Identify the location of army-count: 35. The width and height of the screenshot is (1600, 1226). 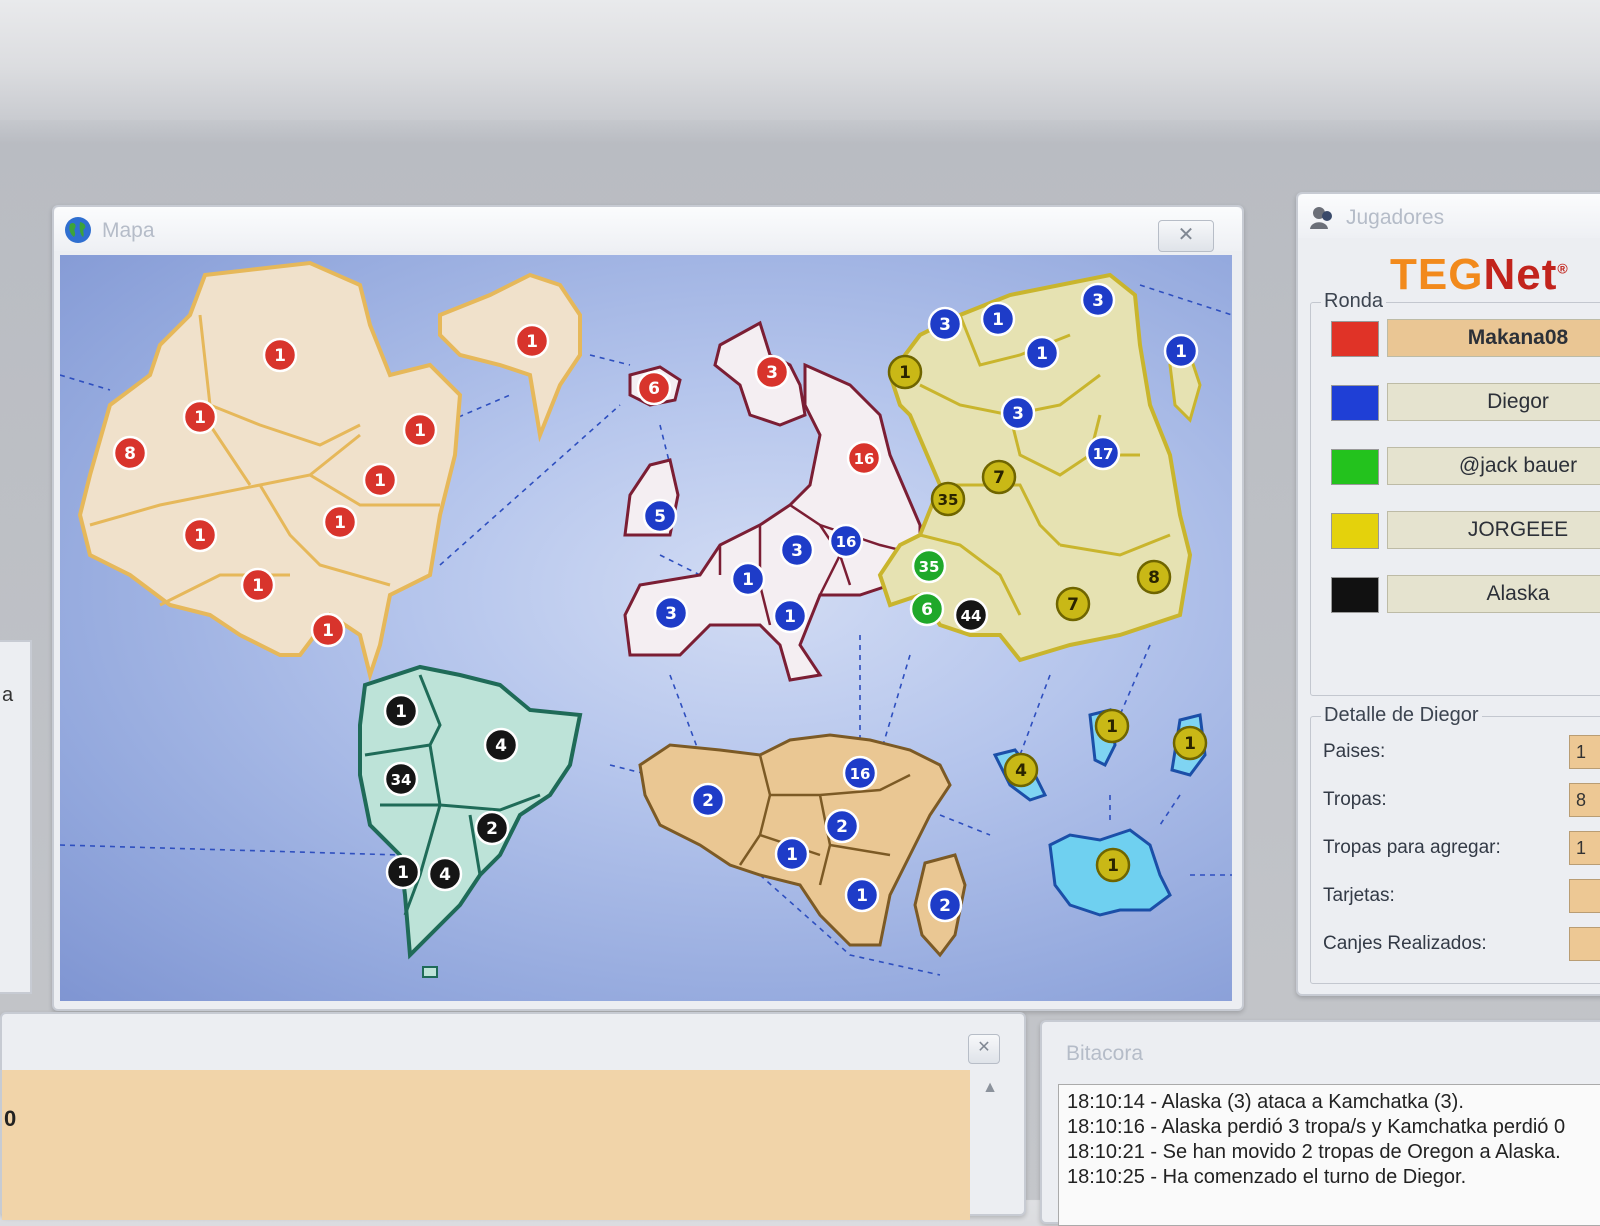
(929, 567).